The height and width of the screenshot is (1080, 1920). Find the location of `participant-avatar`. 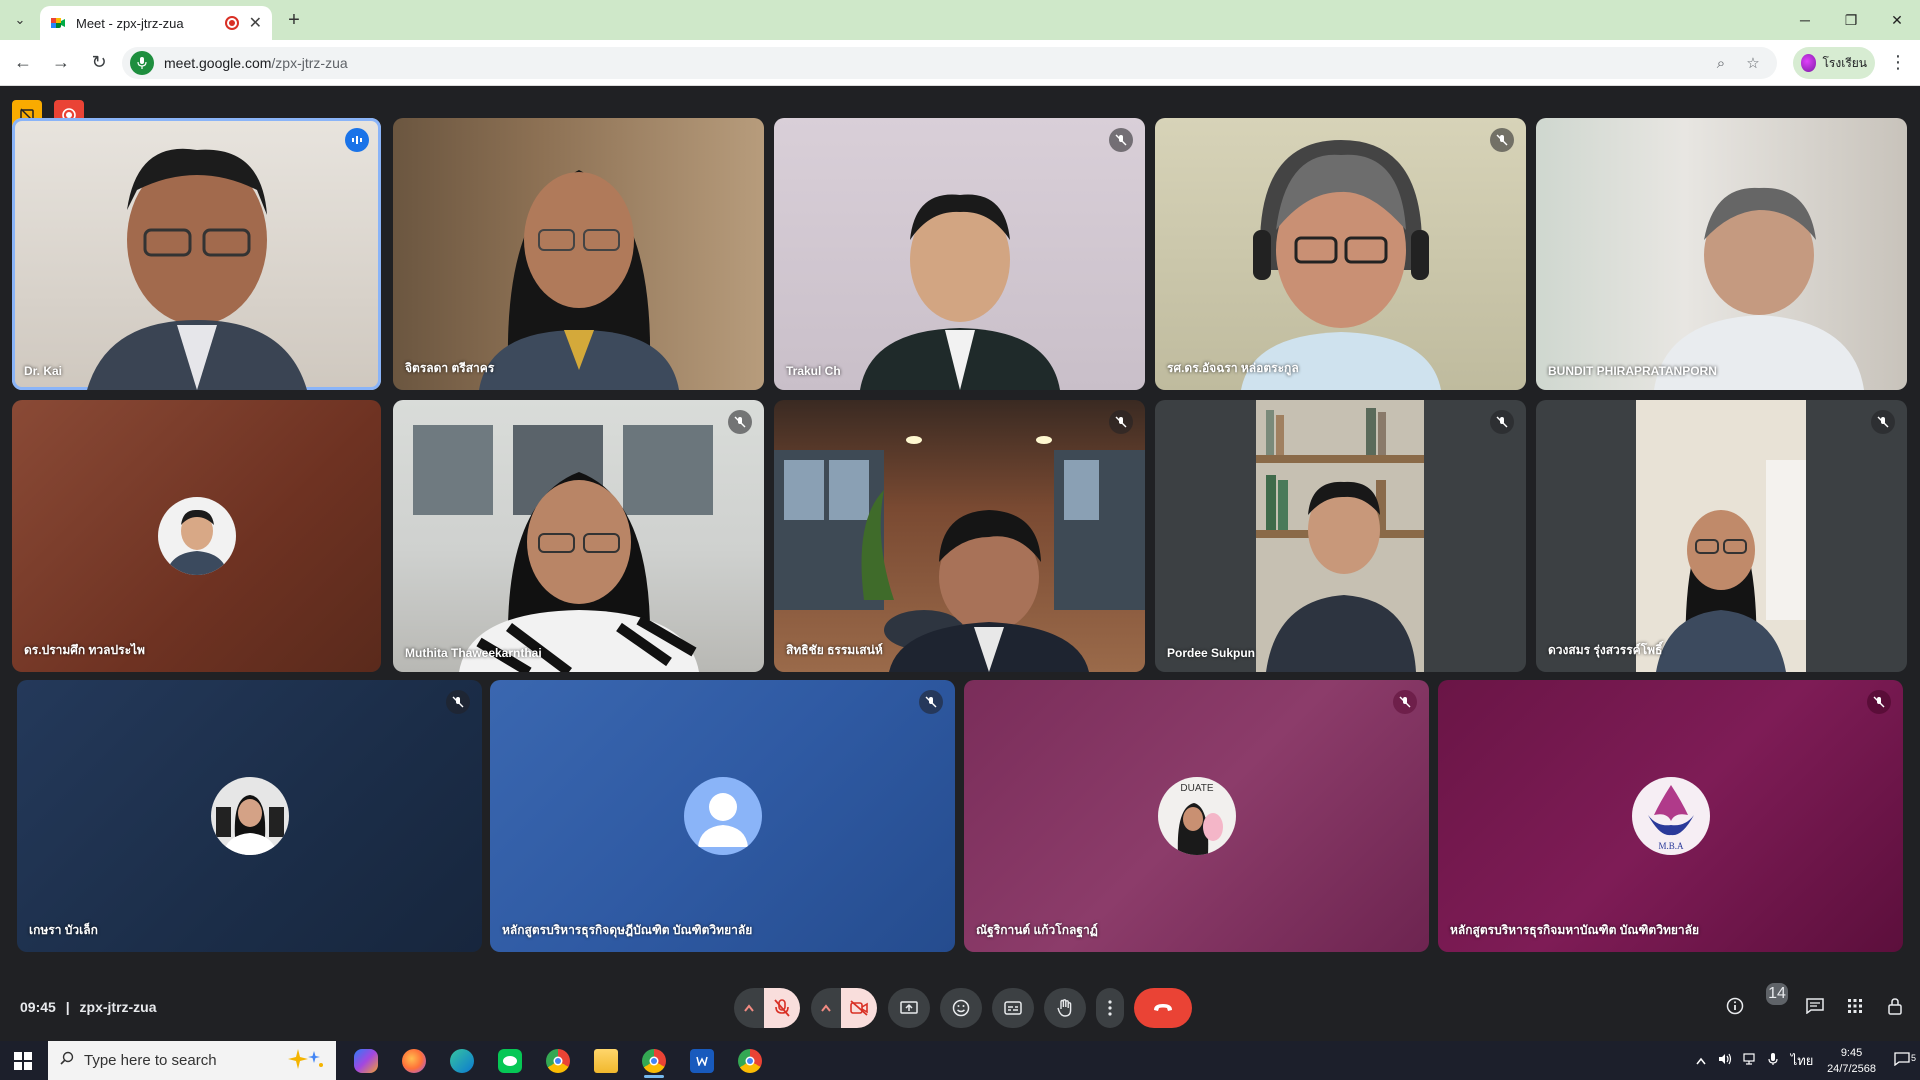

participant-avatar is located at coordinates (249, 816).